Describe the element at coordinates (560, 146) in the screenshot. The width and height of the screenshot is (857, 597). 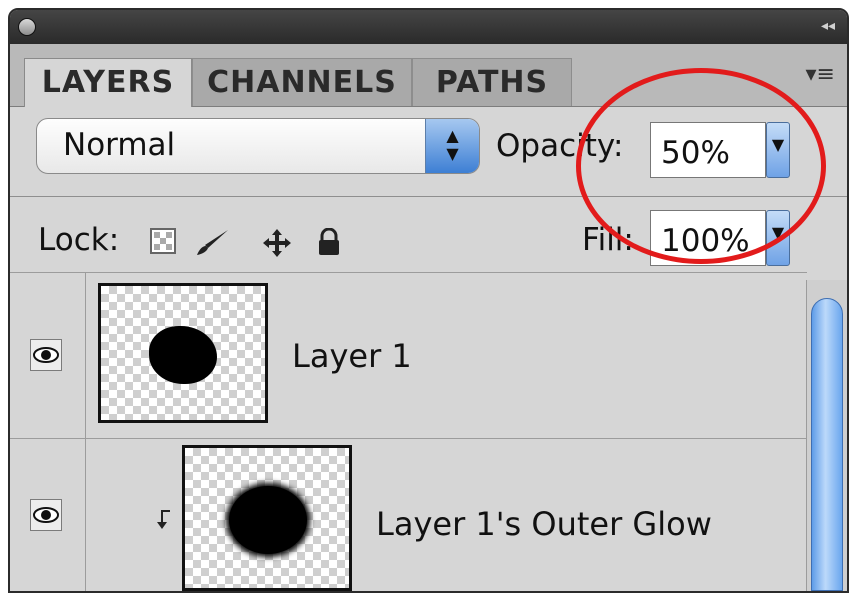
I see `opacity-label: Opacity:` at that location.